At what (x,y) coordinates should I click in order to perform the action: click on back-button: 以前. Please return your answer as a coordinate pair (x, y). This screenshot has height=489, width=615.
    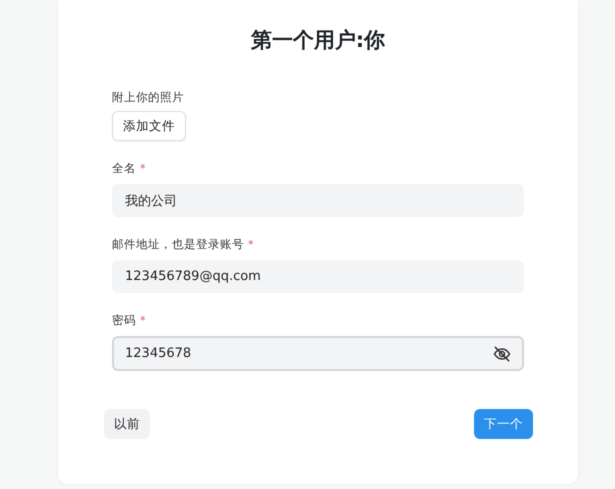
    Looking at the image, I should click on (127, 424).